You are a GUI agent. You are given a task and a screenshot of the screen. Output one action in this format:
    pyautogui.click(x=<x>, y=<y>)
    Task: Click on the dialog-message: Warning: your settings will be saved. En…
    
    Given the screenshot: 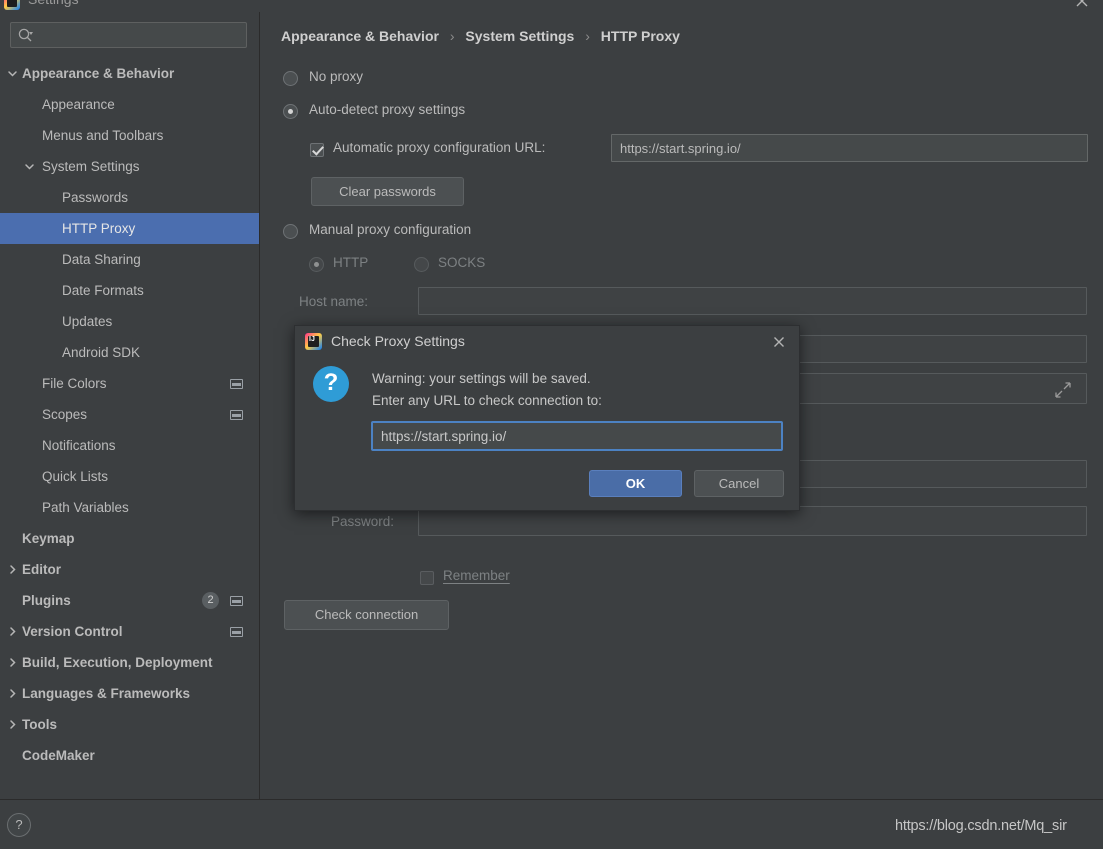 What is the action you would take?
    pyautogui.click(x=487, y=390)
    